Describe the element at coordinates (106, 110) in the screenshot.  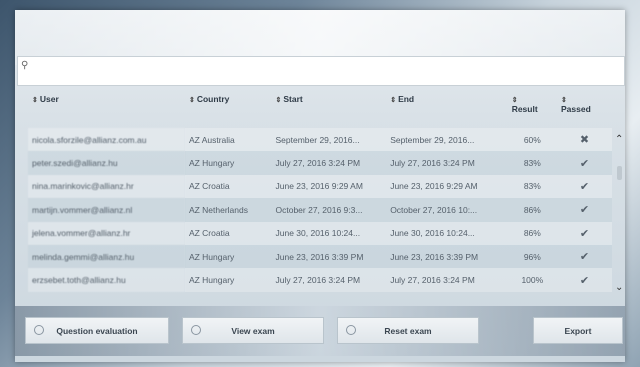
I see `column-header-user: ⇕ User` at that location.